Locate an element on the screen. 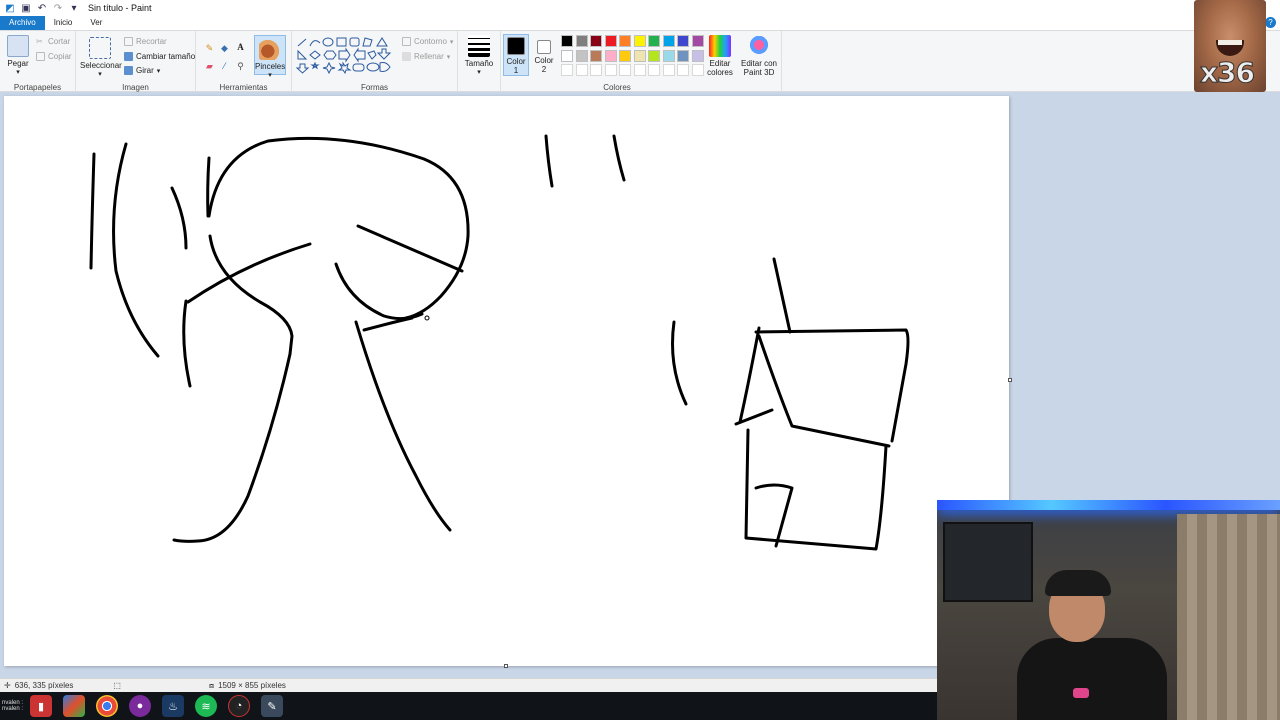 This screenshot has height=720, width=1280. copy-icon is located at coordinates (40, 56).